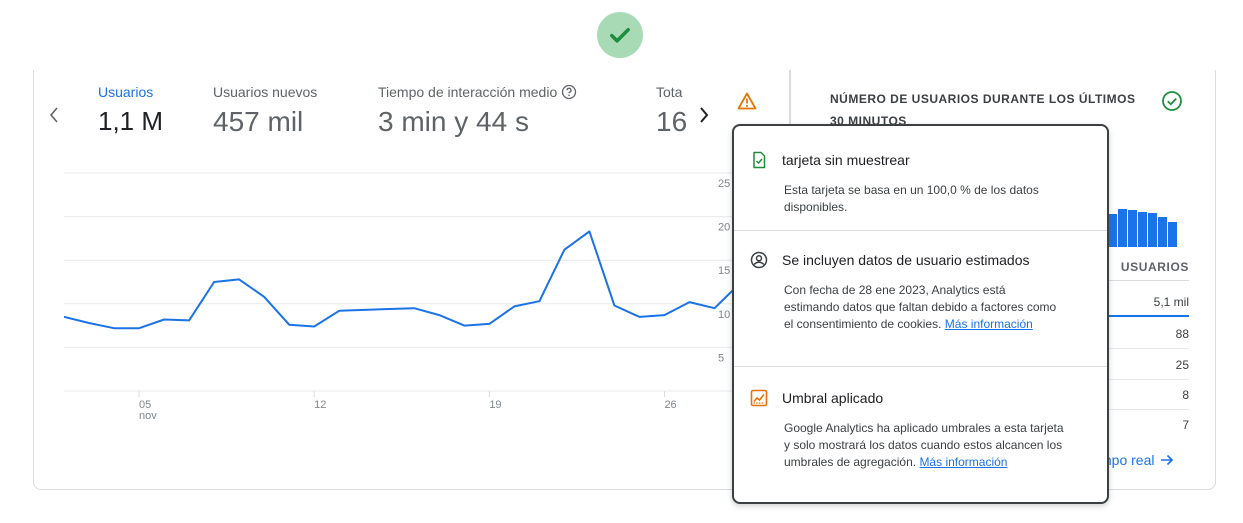 This screenshot has height=523, width=1243. I want to click on check-icon, so click(620, 35).